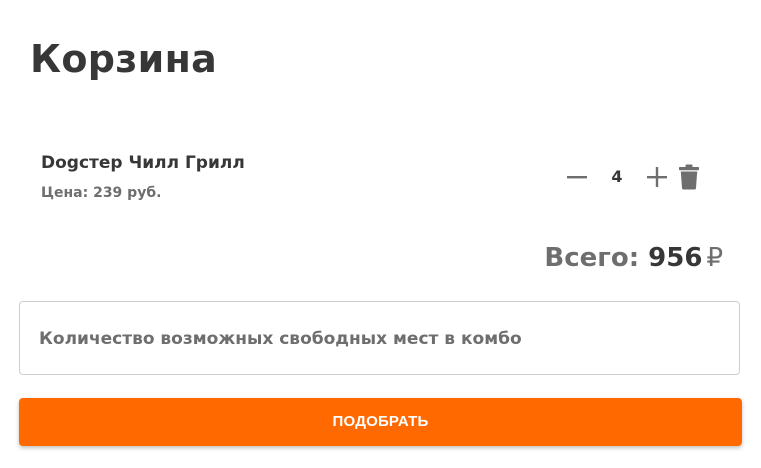  I want to click on cart-item: Dogстер Чилл Грилл Цена: 239 руб. 4, so click(385, 180).